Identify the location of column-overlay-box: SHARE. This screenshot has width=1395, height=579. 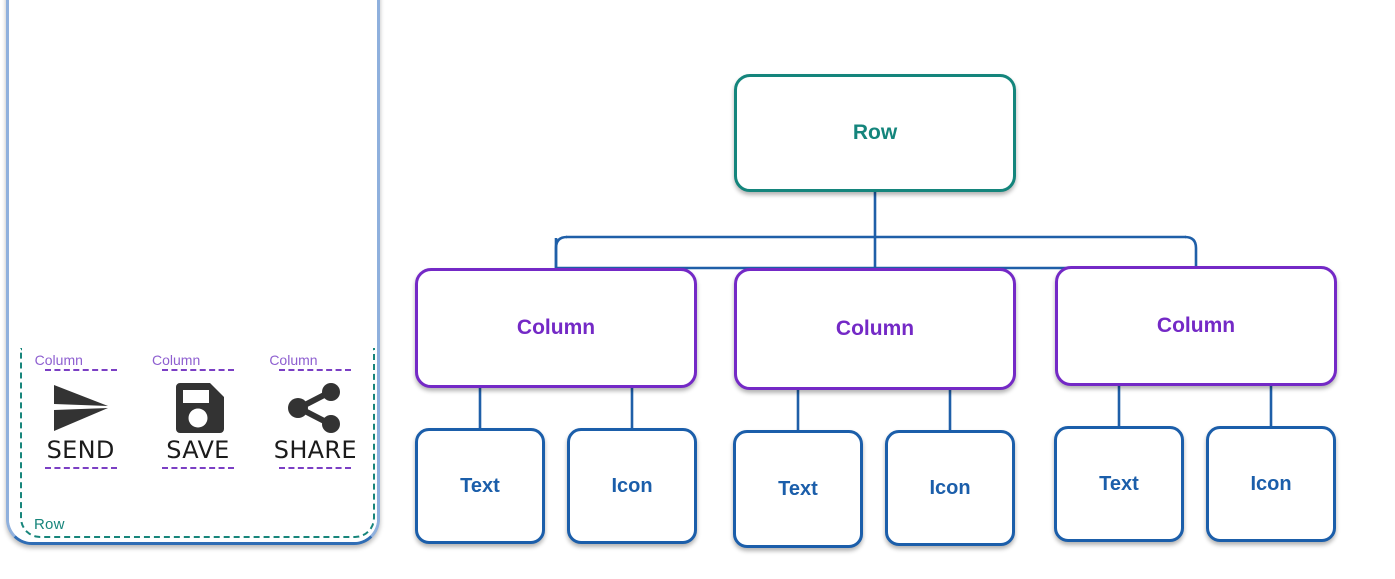
(315, 419).